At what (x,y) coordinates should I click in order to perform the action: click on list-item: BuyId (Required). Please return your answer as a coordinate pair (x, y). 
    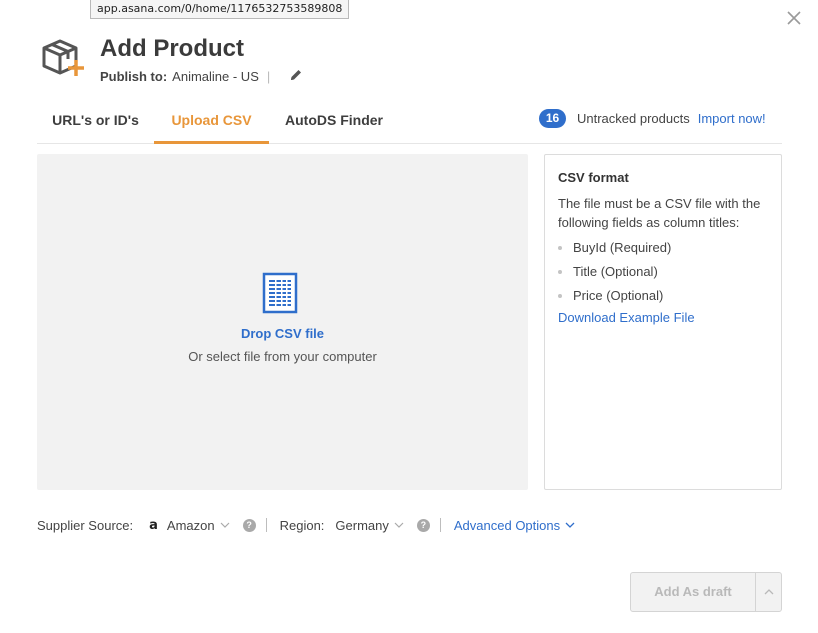
    Looking at the image, I should click on (663, 248).